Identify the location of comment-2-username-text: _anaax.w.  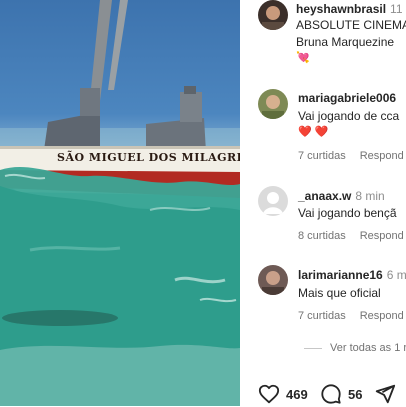
(324, 196).